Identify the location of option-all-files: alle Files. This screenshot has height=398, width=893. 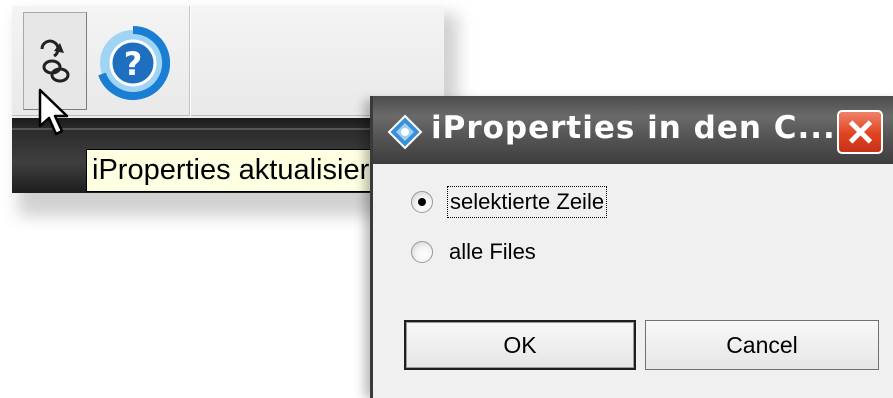
(474, 252).